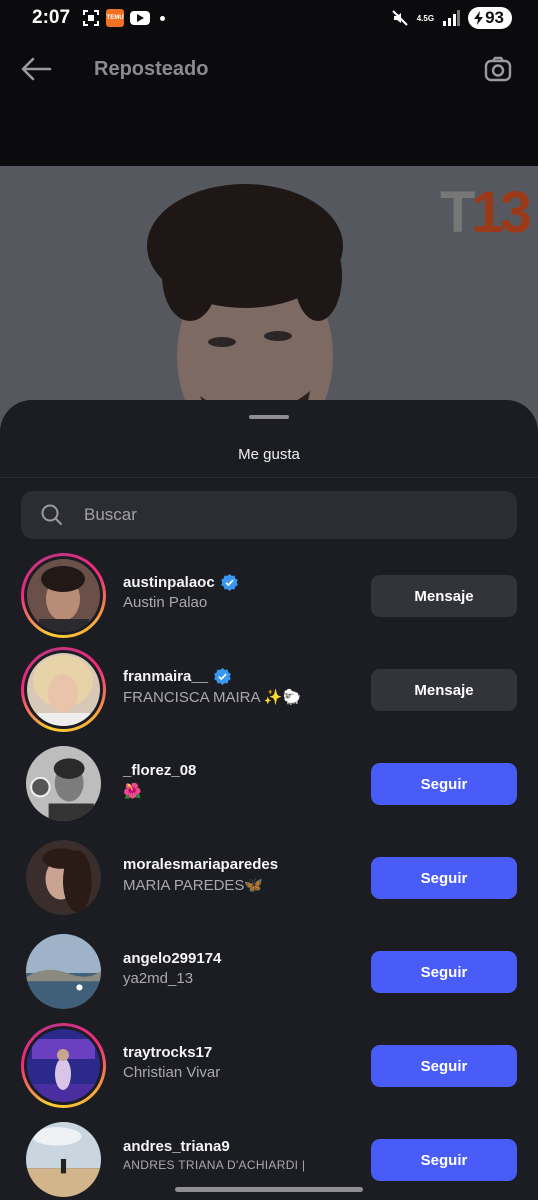 Image resolution: width=538 pixels, height=1200 pixels. Describe the element at coordinates (91, 18) in the screenshot. I see `screenshot-icon` at that location.